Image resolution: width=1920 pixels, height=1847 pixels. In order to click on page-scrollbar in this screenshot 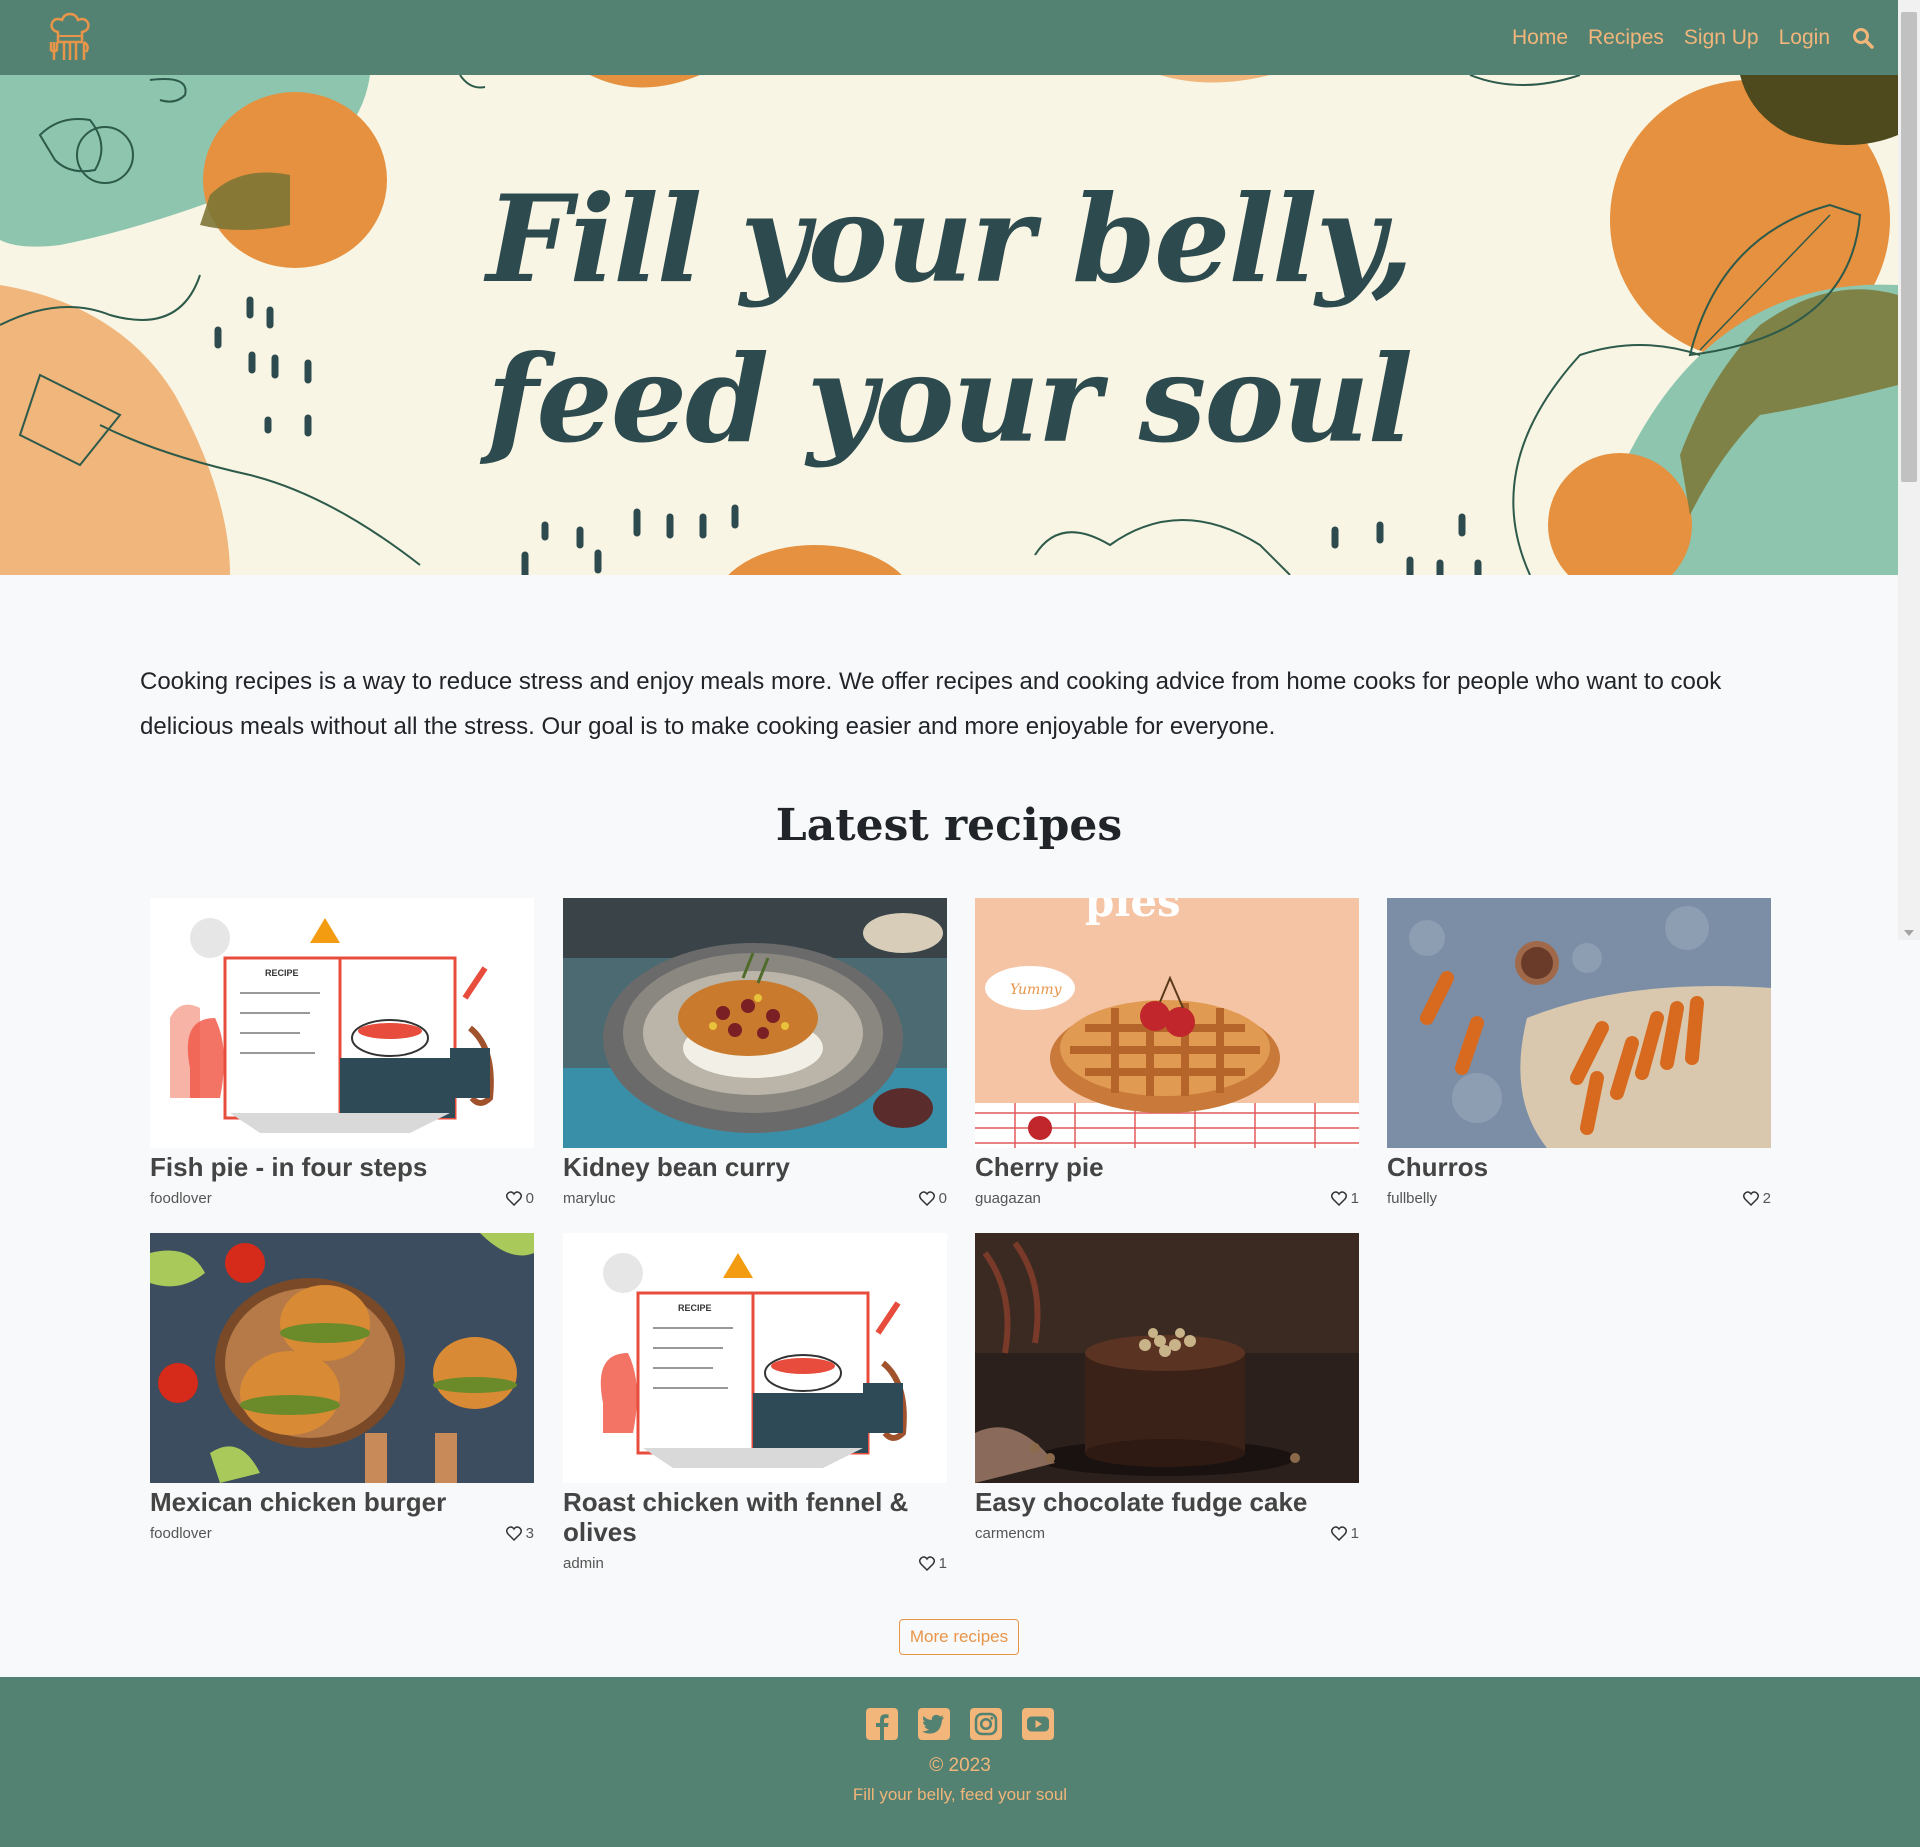, I will do `click(1909, 470)`.